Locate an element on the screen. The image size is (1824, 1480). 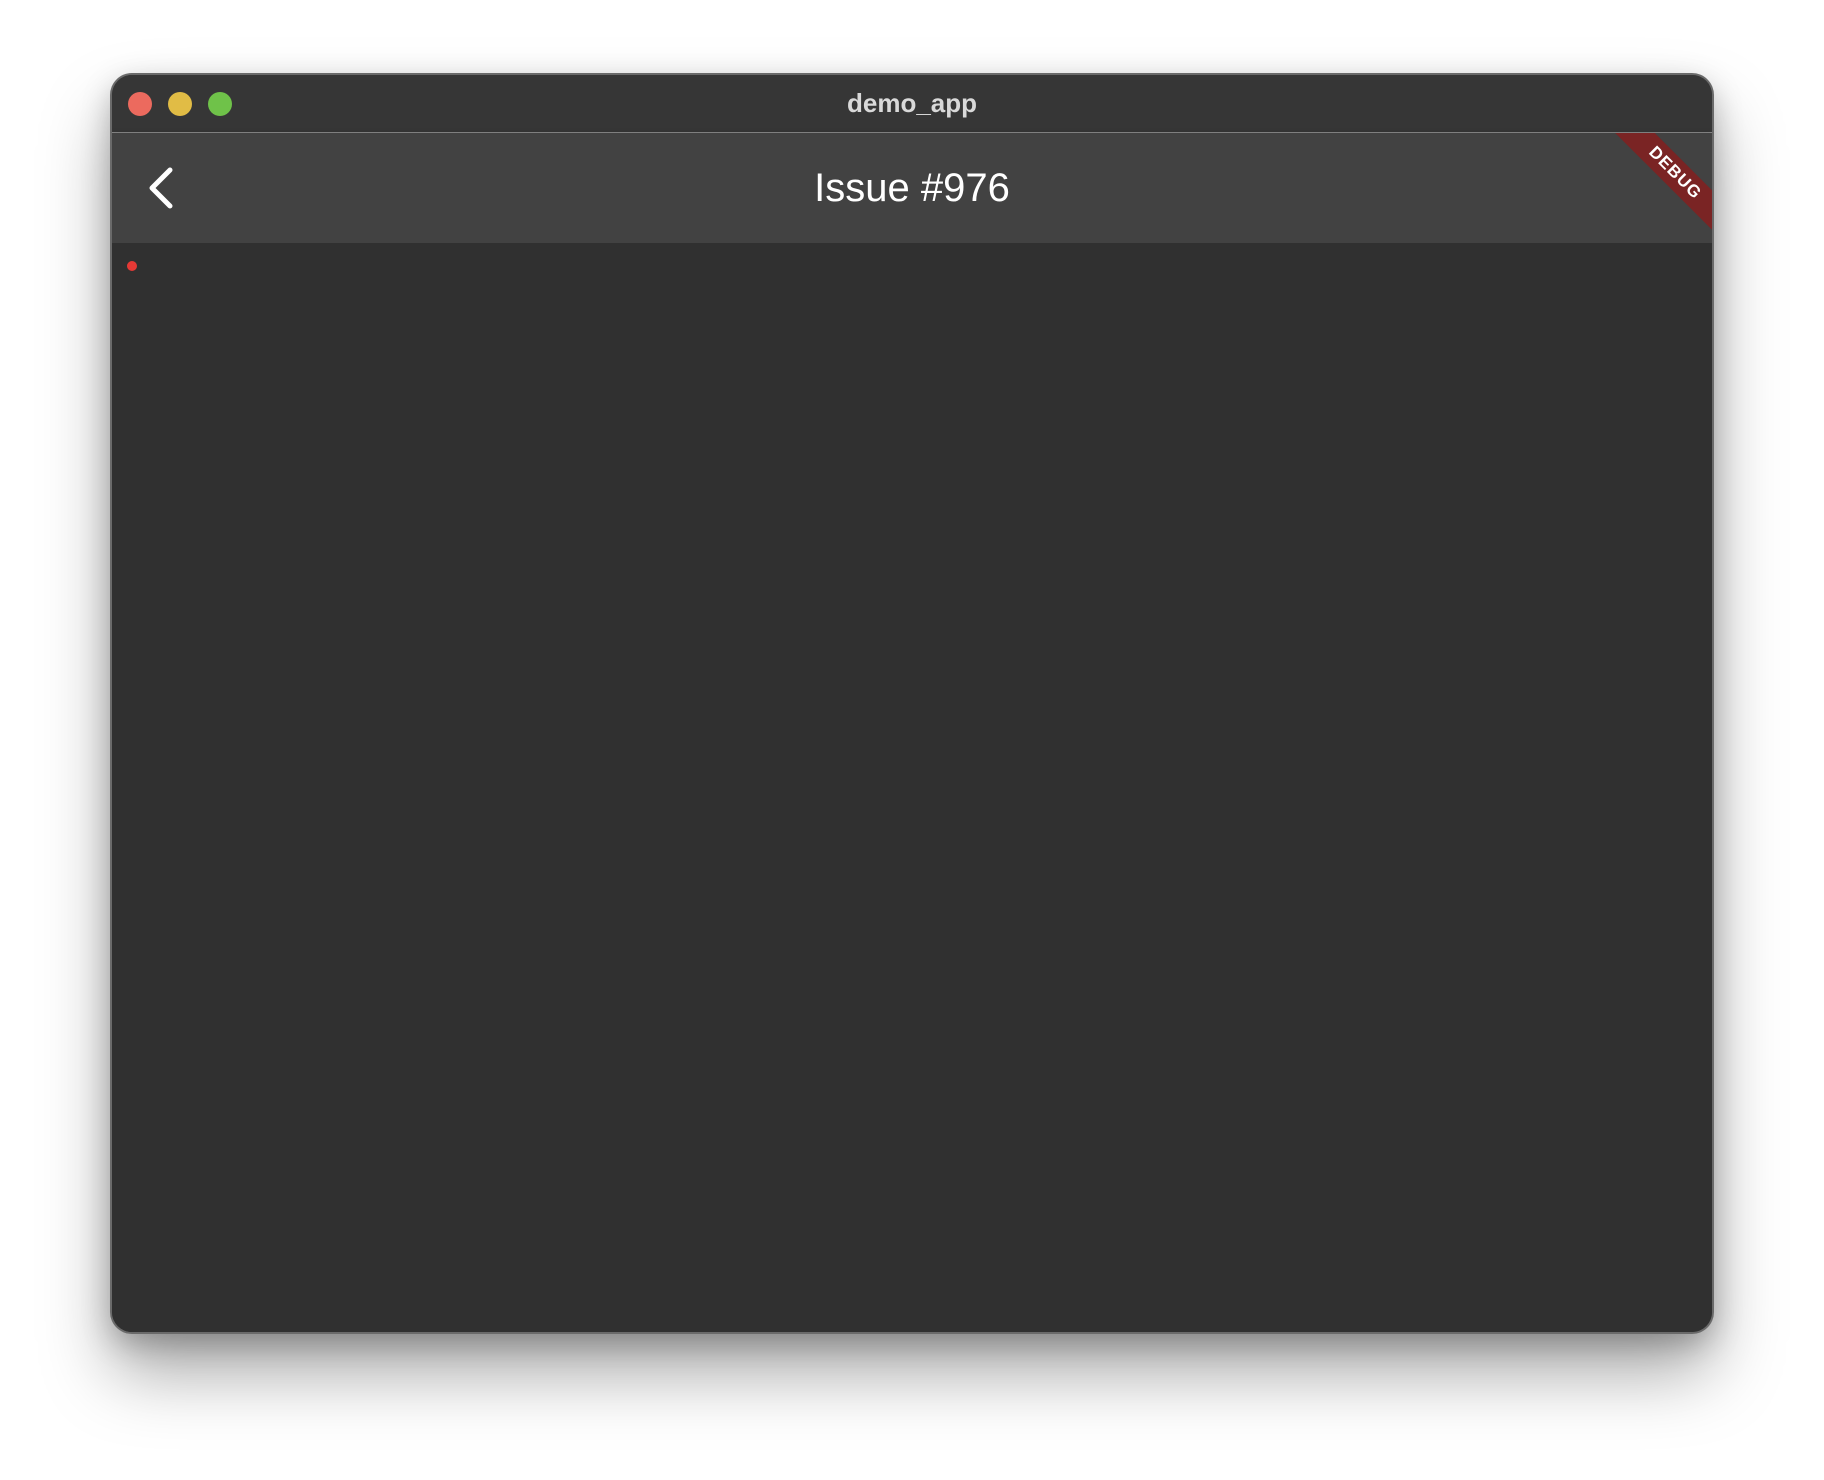
page-title: Issue #976 is located at coordinates (912, 188).